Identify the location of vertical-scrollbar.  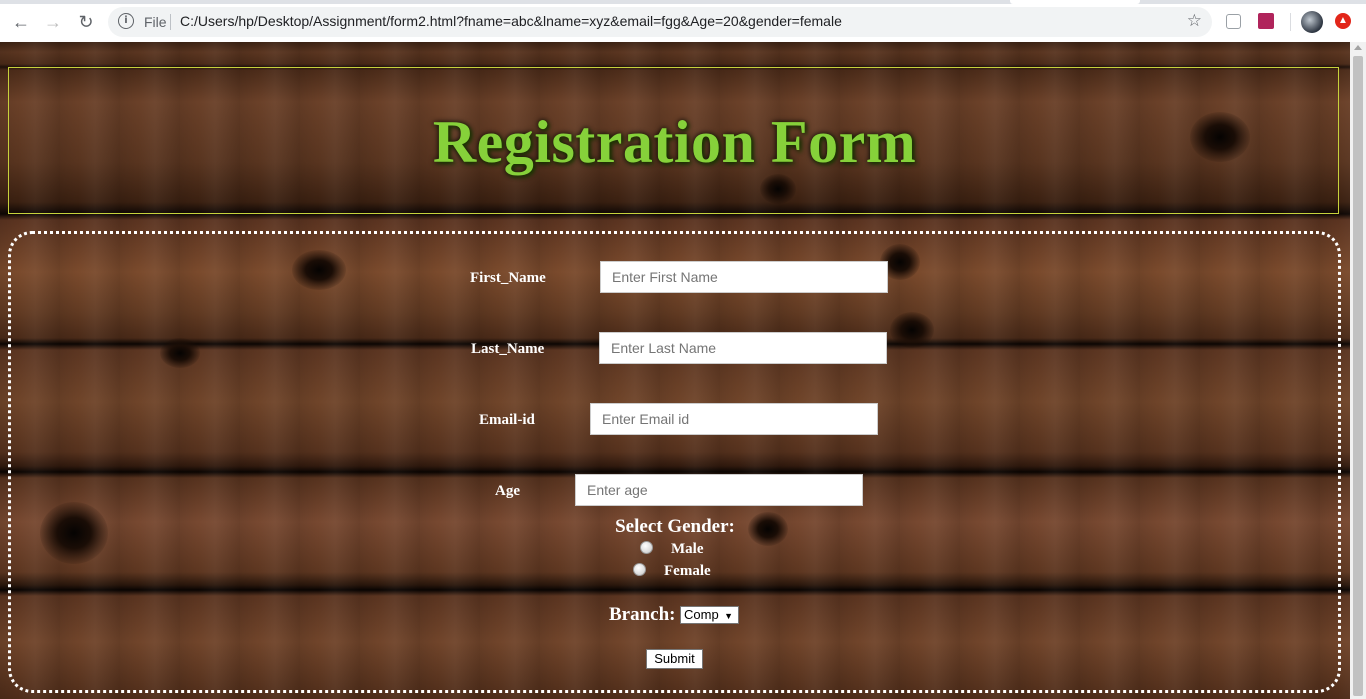
(1358, 370).